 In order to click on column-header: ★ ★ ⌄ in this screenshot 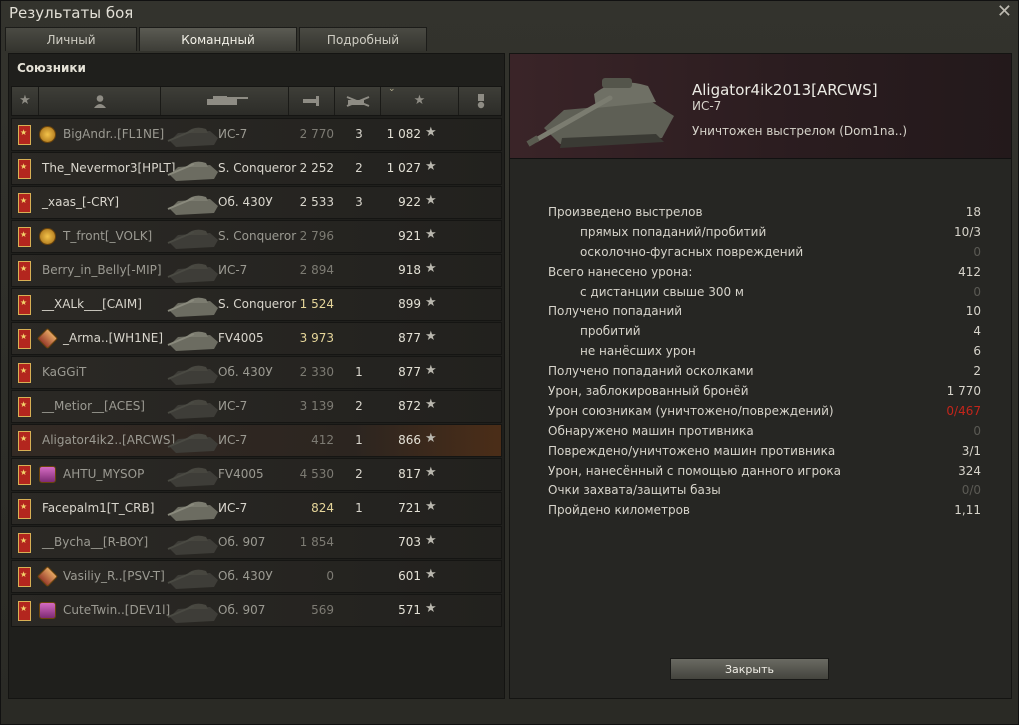, I will do `click(257, 100)`.